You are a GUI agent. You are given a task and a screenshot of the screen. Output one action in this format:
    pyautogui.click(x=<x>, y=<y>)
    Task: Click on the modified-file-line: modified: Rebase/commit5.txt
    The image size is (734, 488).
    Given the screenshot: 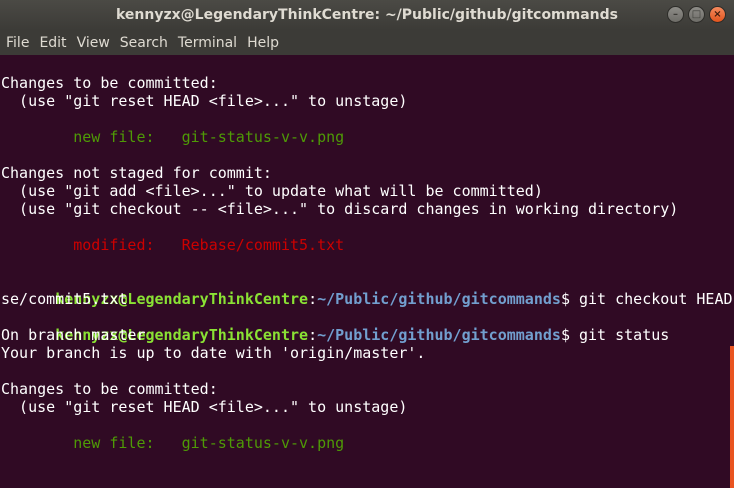 What is the action you would take?
    pyautogui.click(x=173, y=245)
    